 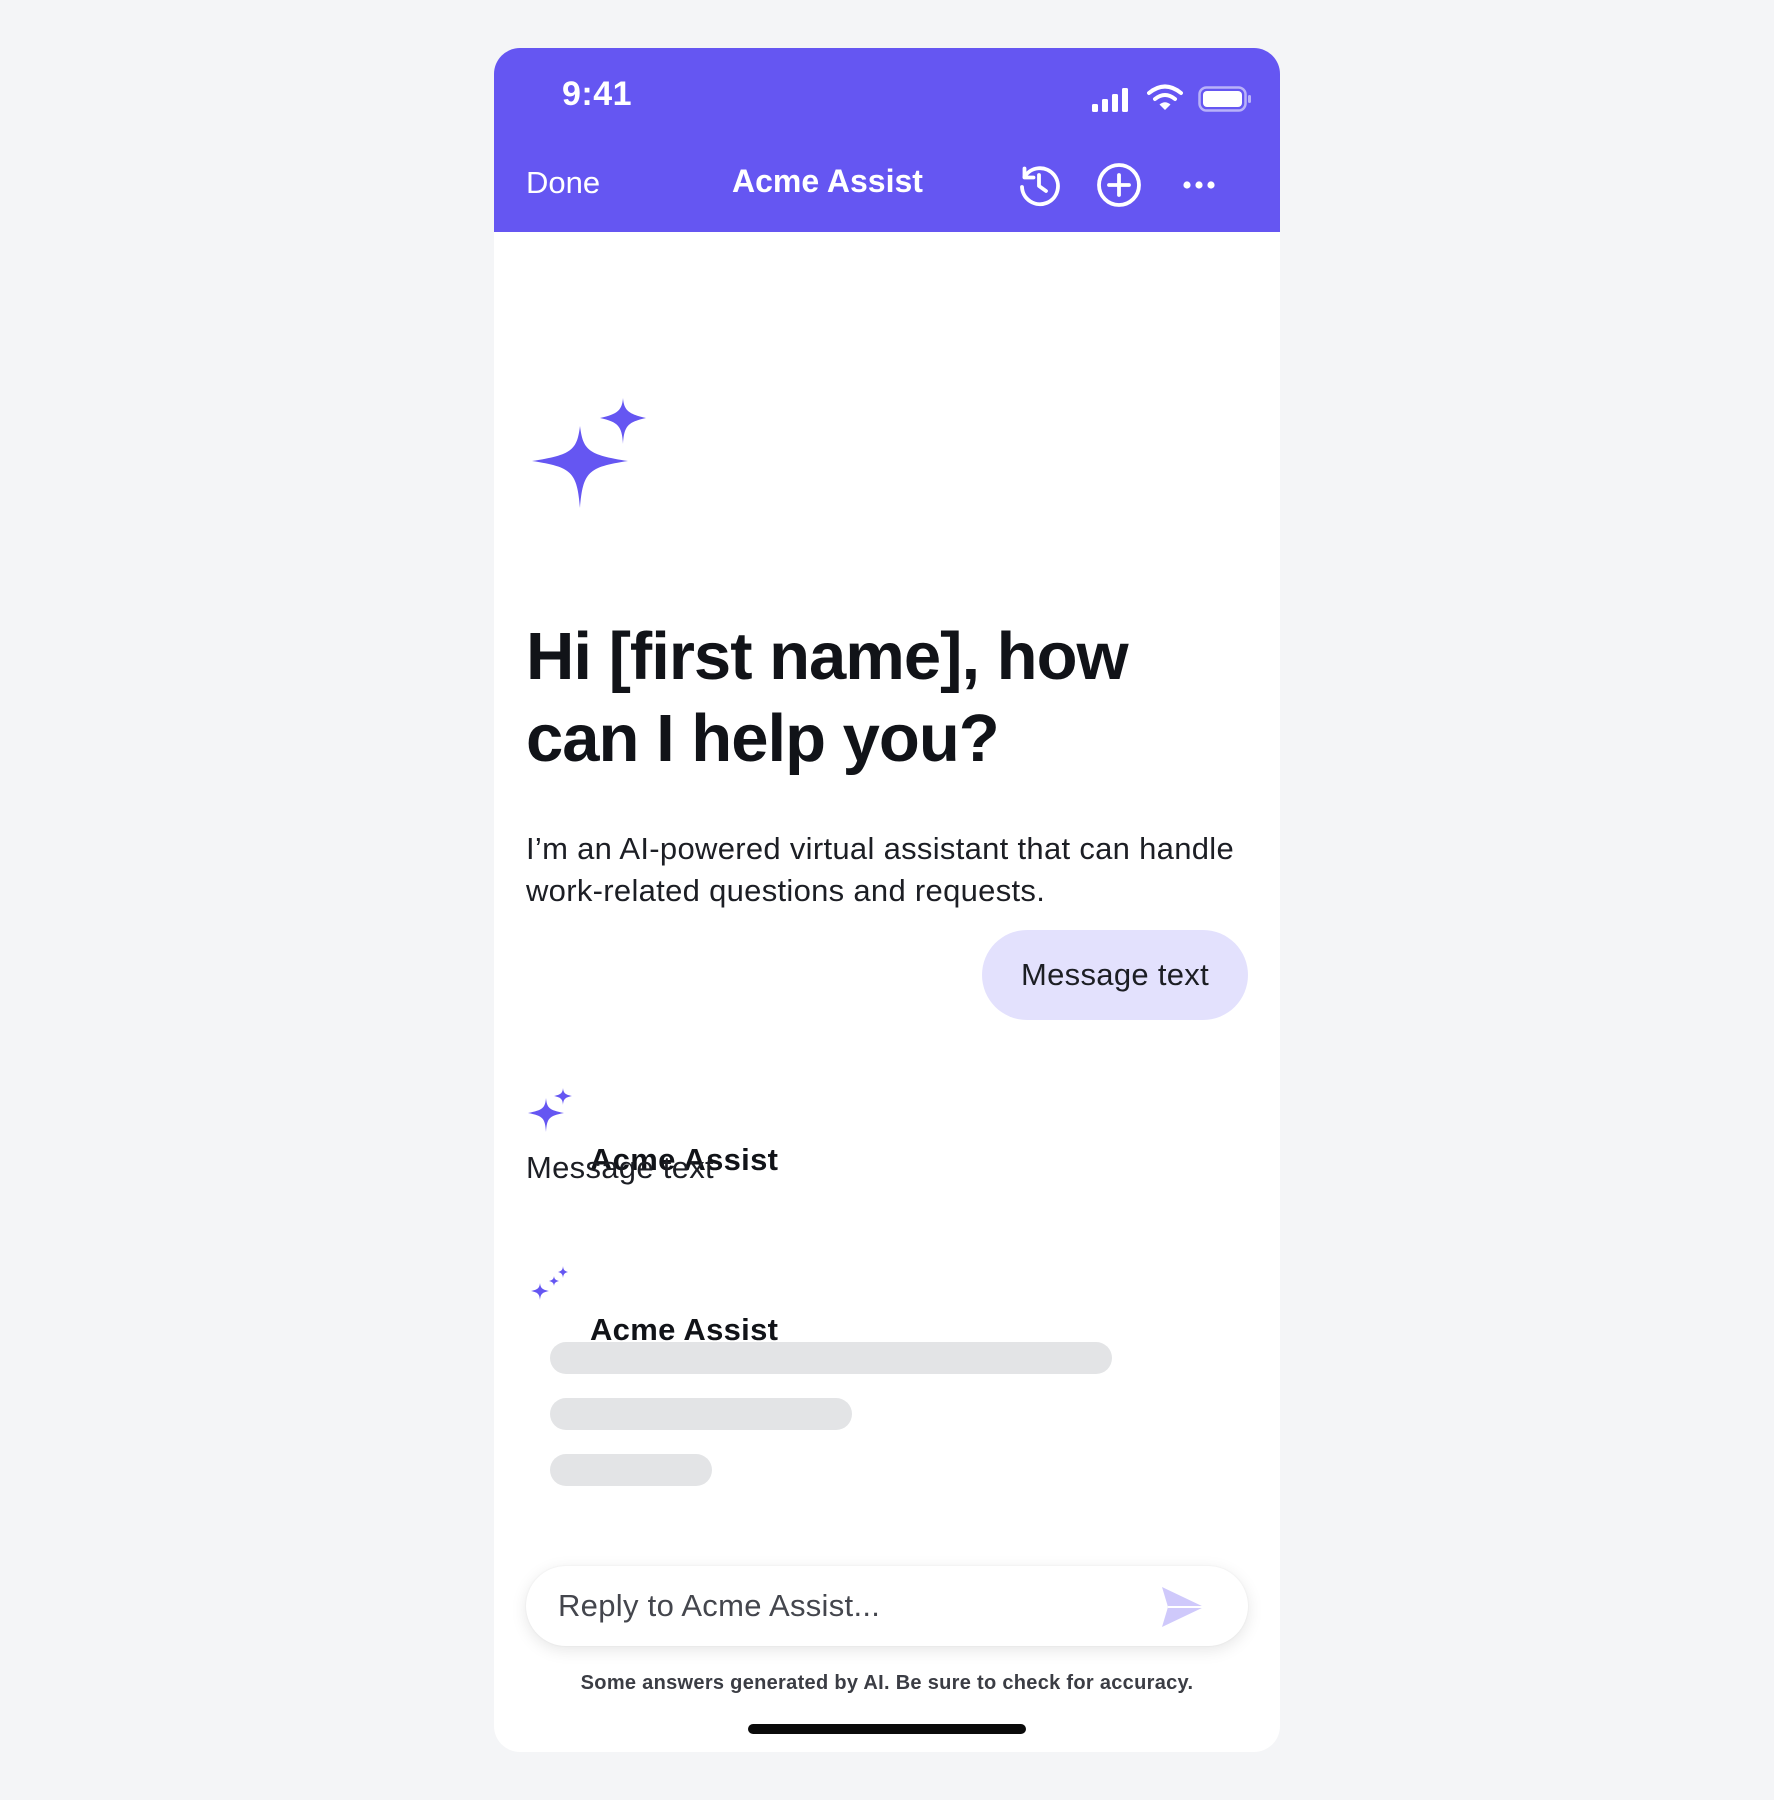 I want to click on reply-input, so click(x=858, y=1606).